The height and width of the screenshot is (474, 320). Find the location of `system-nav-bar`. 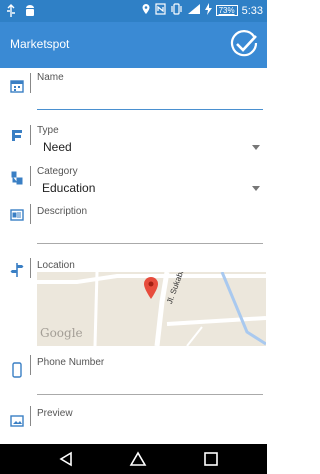

system-nav-bar is located at coordinates (133, 459).